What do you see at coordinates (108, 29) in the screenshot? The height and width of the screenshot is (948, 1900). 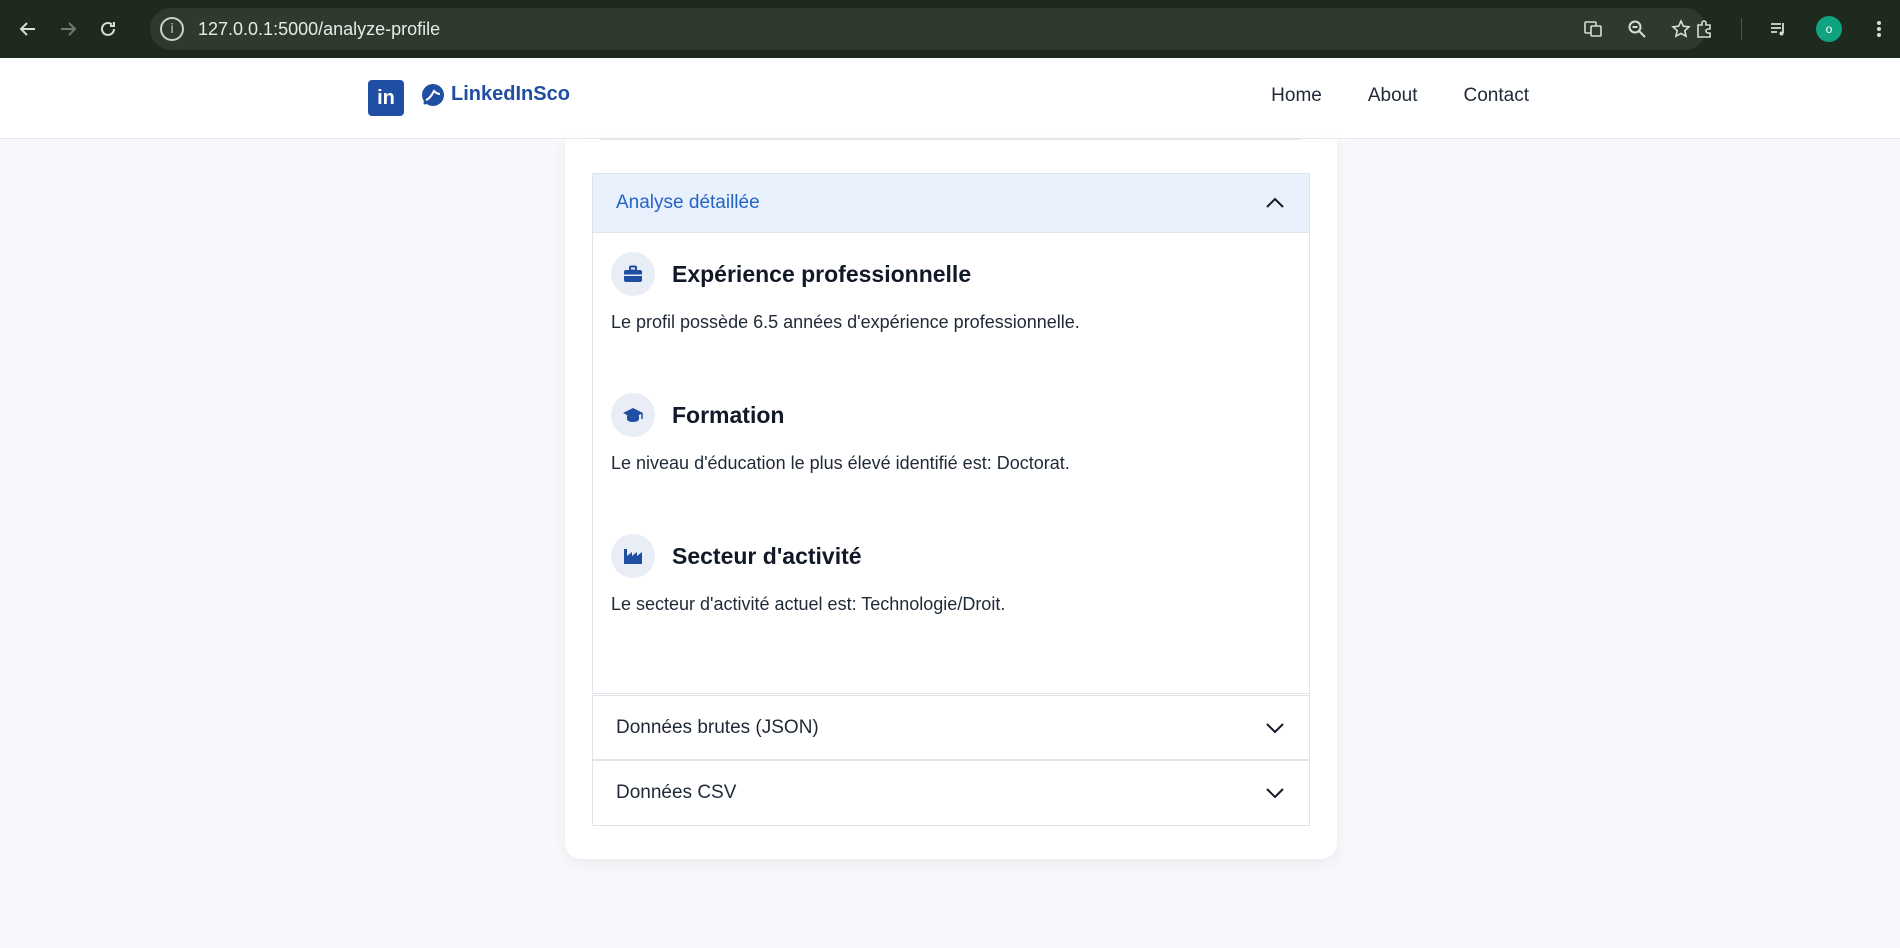 I see `reload-icon` at bounding box center [108, 29].